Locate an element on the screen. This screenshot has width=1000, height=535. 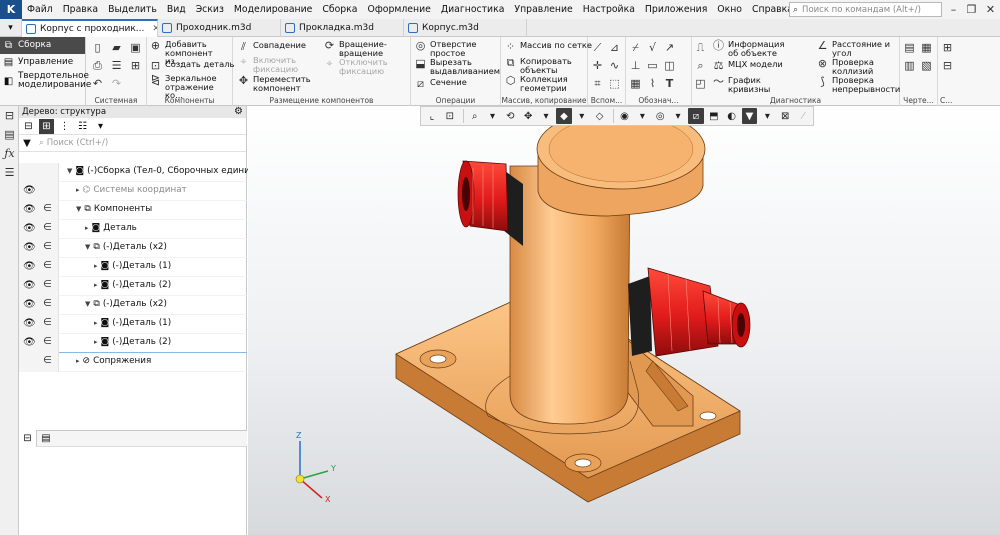
zoom-window-icon: ⊡ is located at coordinates (450, 116).